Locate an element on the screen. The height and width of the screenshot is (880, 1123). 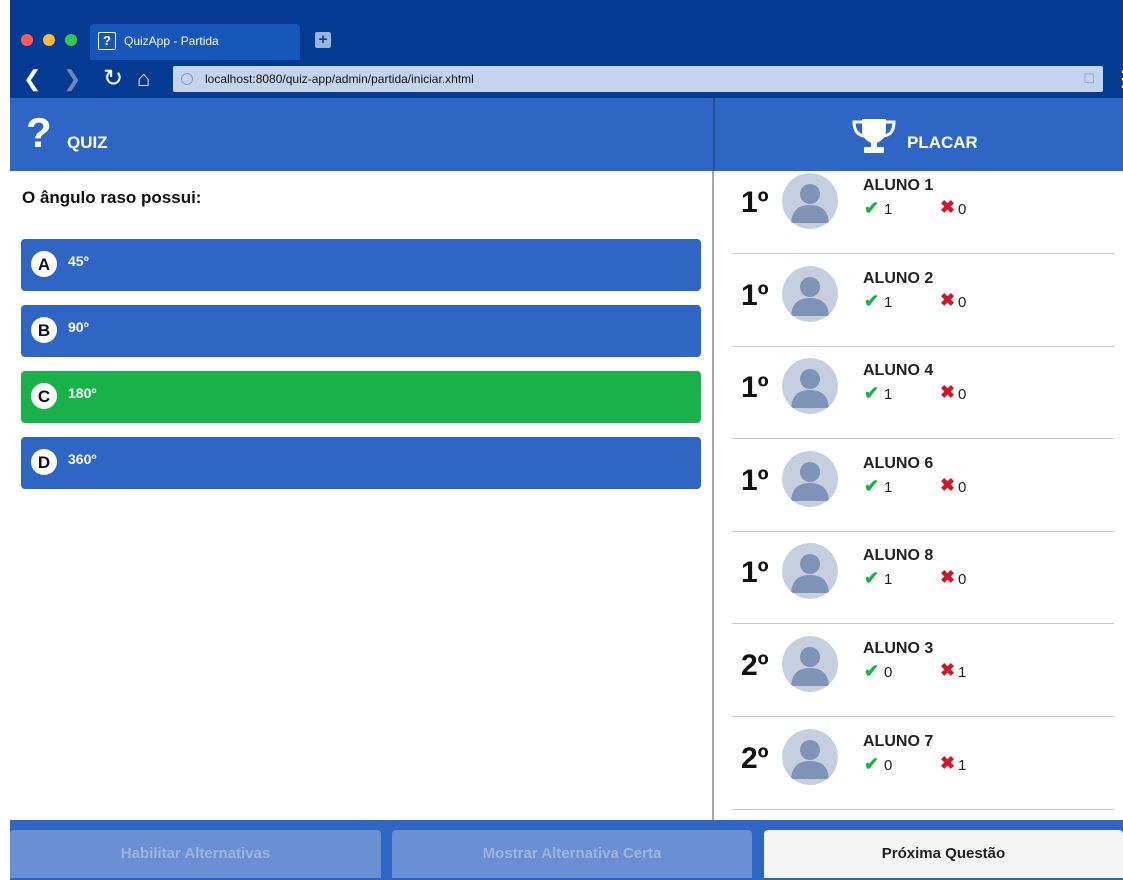
tab-title: QuizApp - Partida is located at coordinates (171, 41).